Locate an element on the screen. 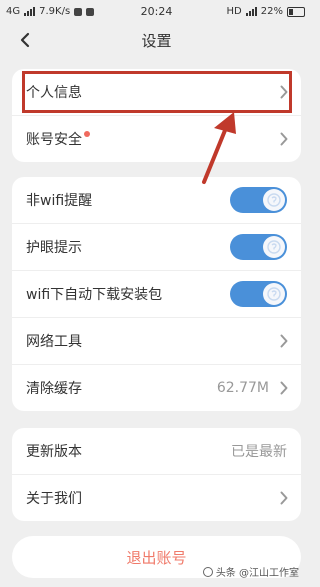  watermark: 头条 @江山工作室 is located at coordinates (250, 571).